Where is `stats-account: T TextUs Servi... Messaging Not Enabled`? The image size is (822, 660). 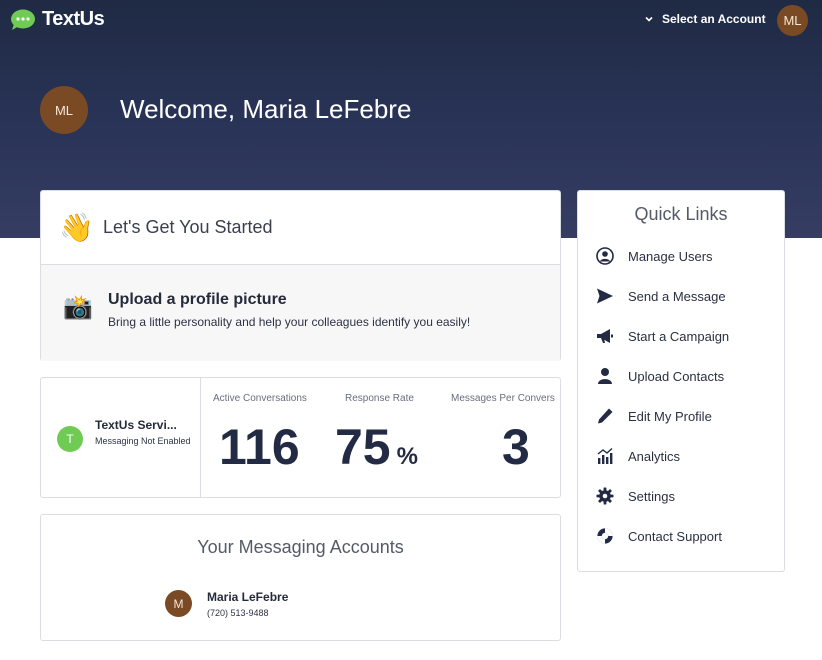 stats-account: T TextUs Servi... Messaging Not Enabled is located at coordinates (121, 437).